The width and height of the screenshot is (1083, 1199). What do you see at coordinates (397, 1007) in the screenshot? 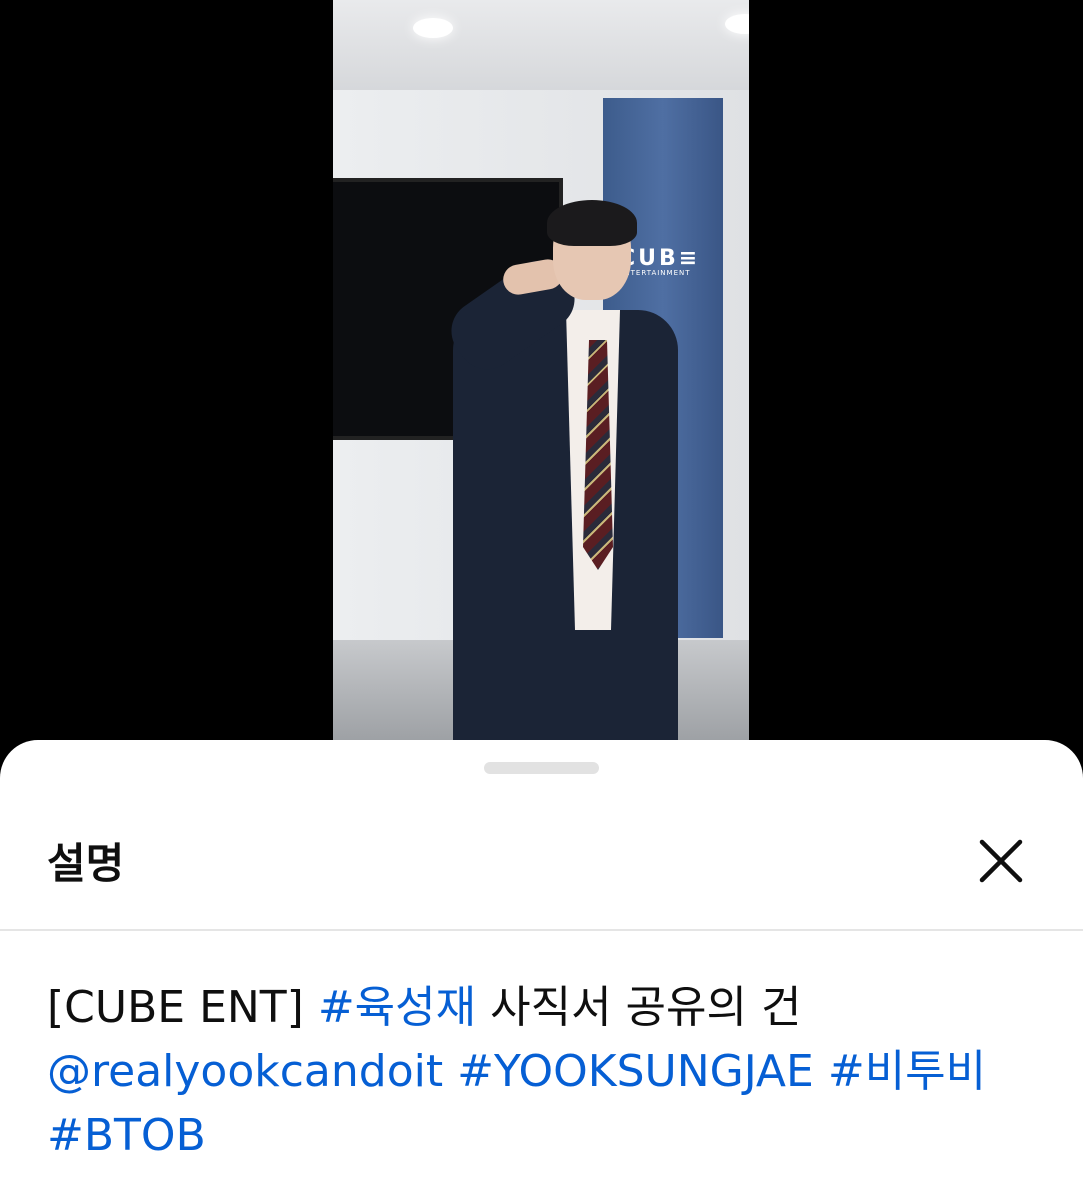
I see `hashtag-link: #육성재` at bounding box center [397, 1007].